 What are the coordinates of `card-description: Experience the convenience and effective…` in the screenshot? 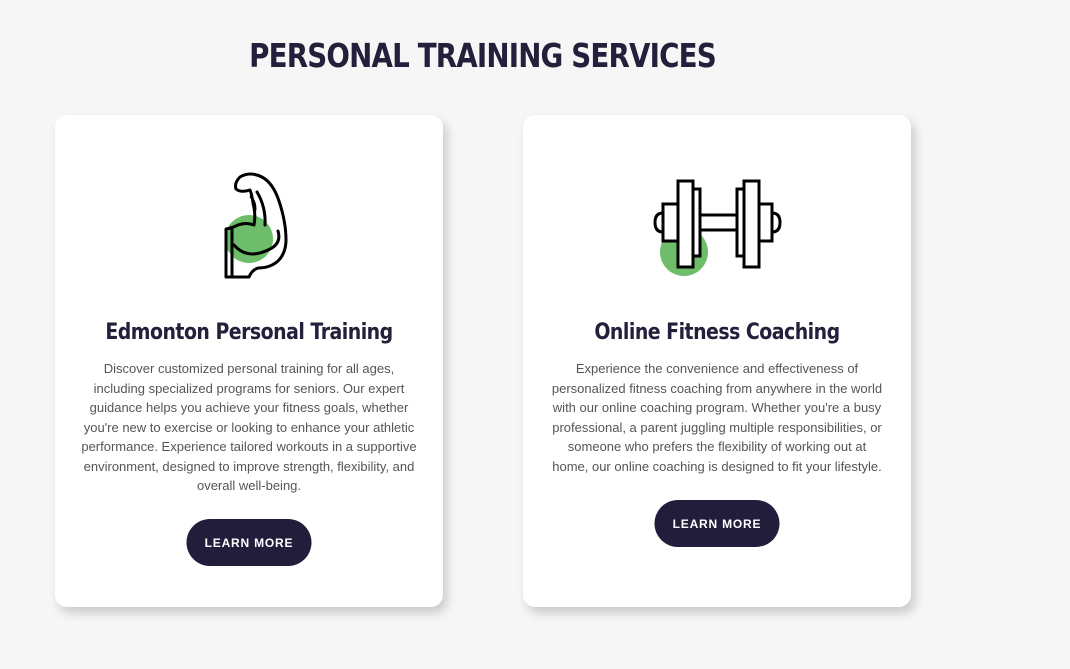 It's located at (717, 417).